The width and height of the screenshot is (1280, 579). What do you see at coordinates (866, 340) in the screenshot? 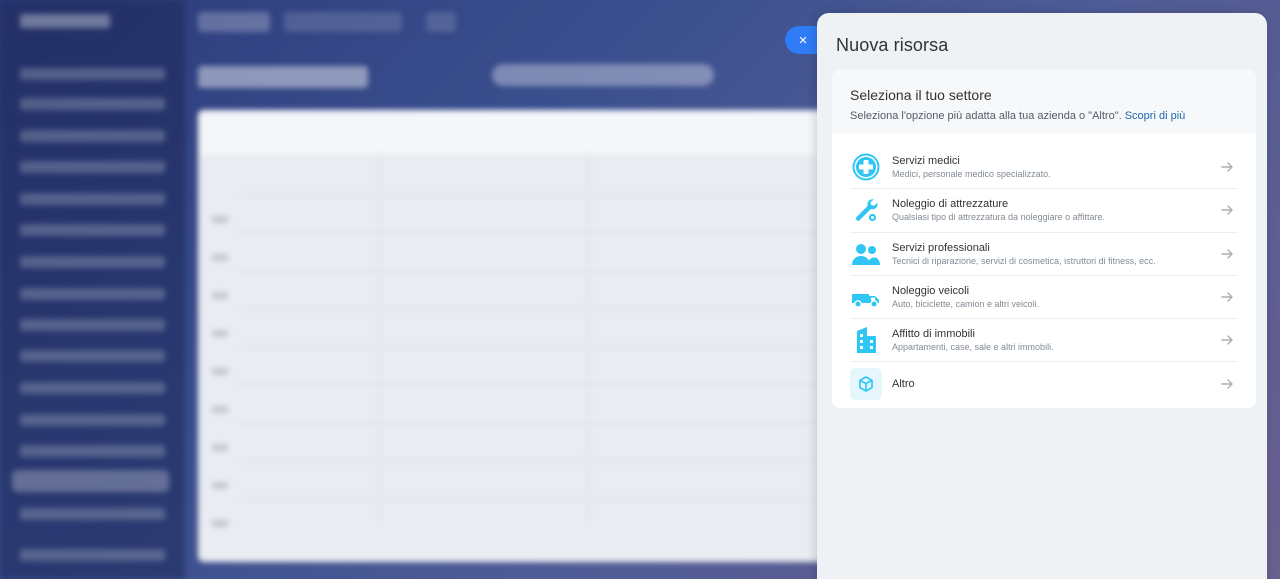
I see `building-icon` at bounding box center [866, 340].